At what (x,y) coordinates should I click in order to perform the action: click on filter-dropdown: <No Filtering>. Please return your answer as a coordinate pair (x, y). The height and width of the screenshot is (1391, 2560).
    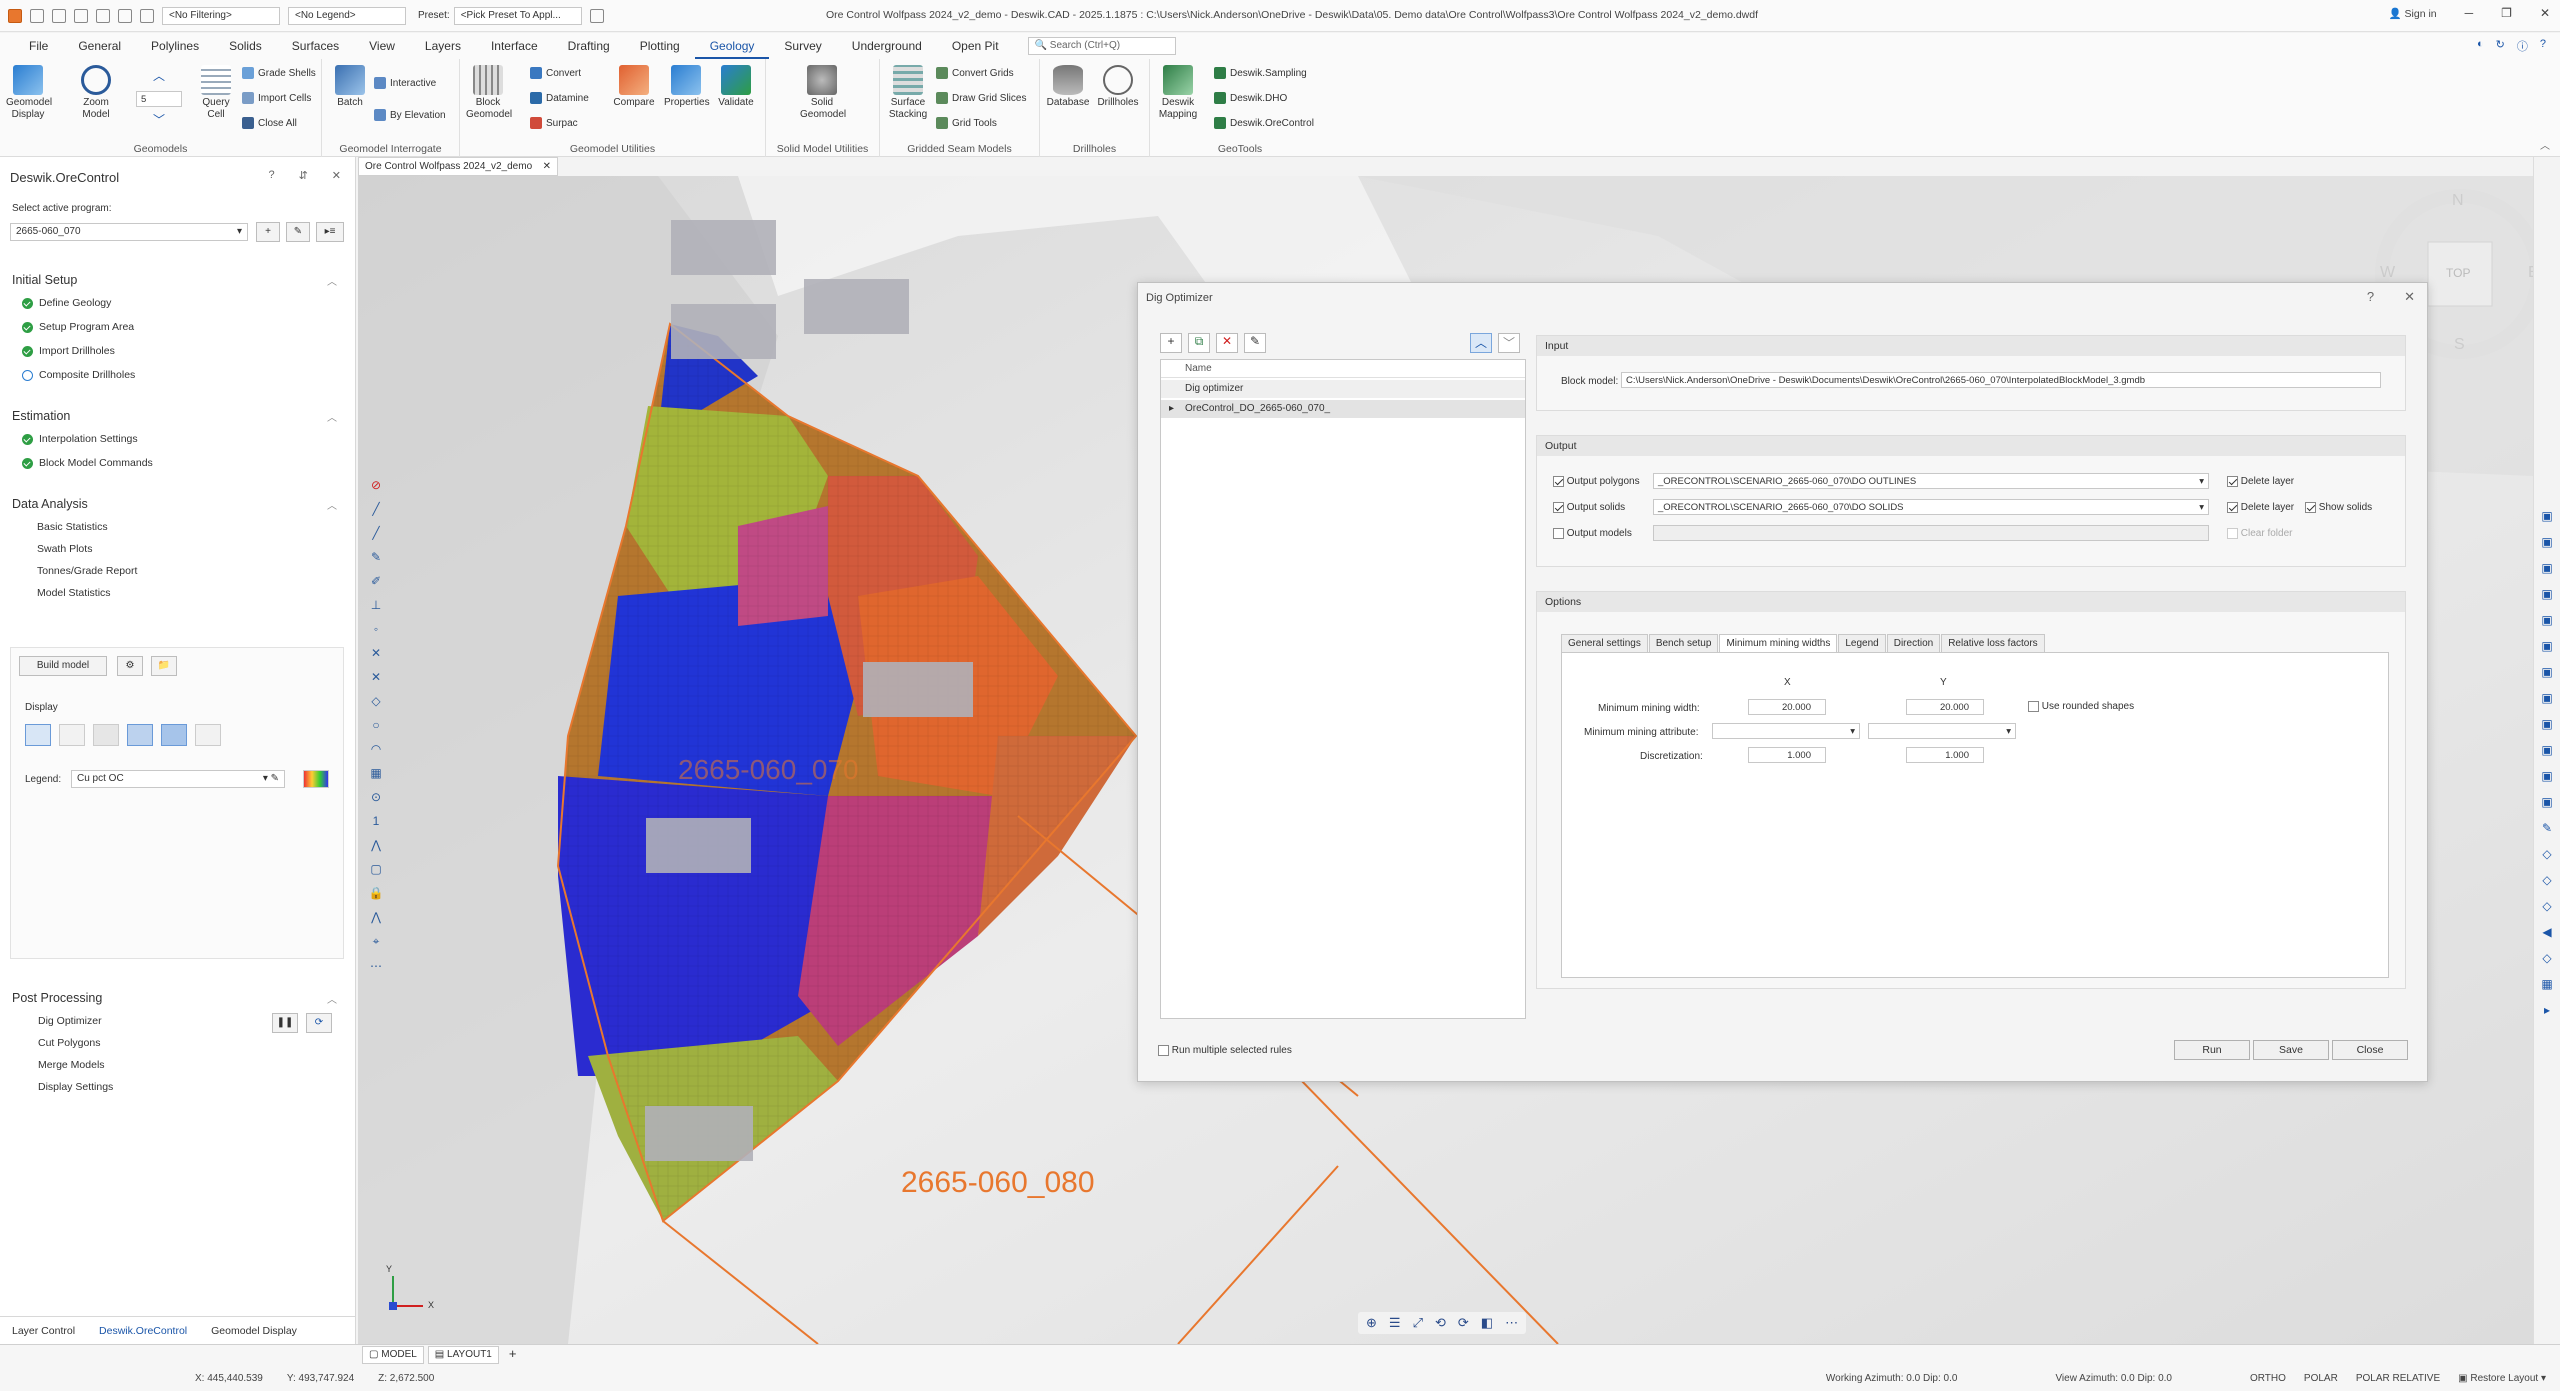
    Looking at the image, I should click on (221, 15).